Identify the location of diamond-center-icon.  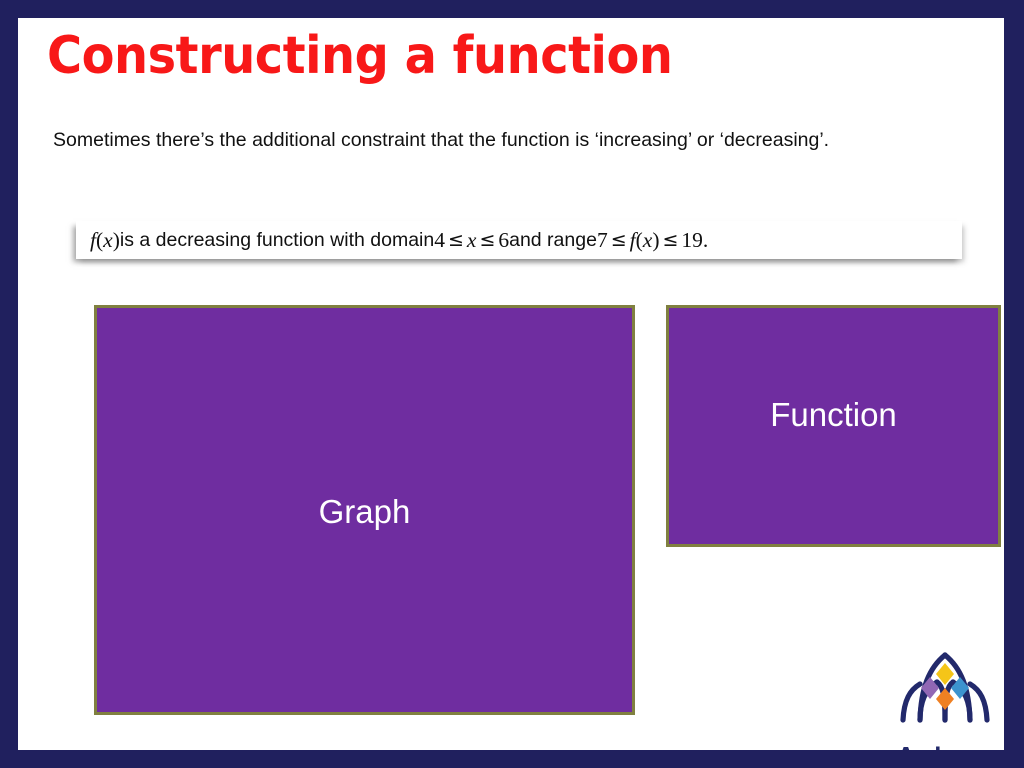
(945, 699).